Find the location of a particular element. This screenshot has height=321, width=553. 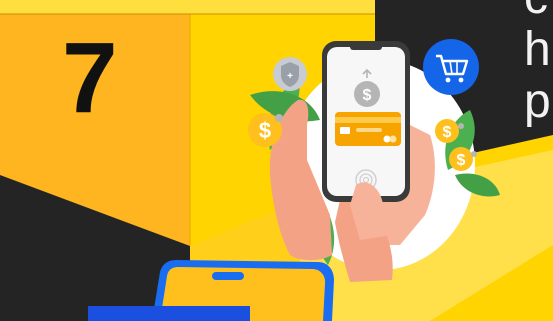

side-text-line-2: h is located at coordinates (537, 49).